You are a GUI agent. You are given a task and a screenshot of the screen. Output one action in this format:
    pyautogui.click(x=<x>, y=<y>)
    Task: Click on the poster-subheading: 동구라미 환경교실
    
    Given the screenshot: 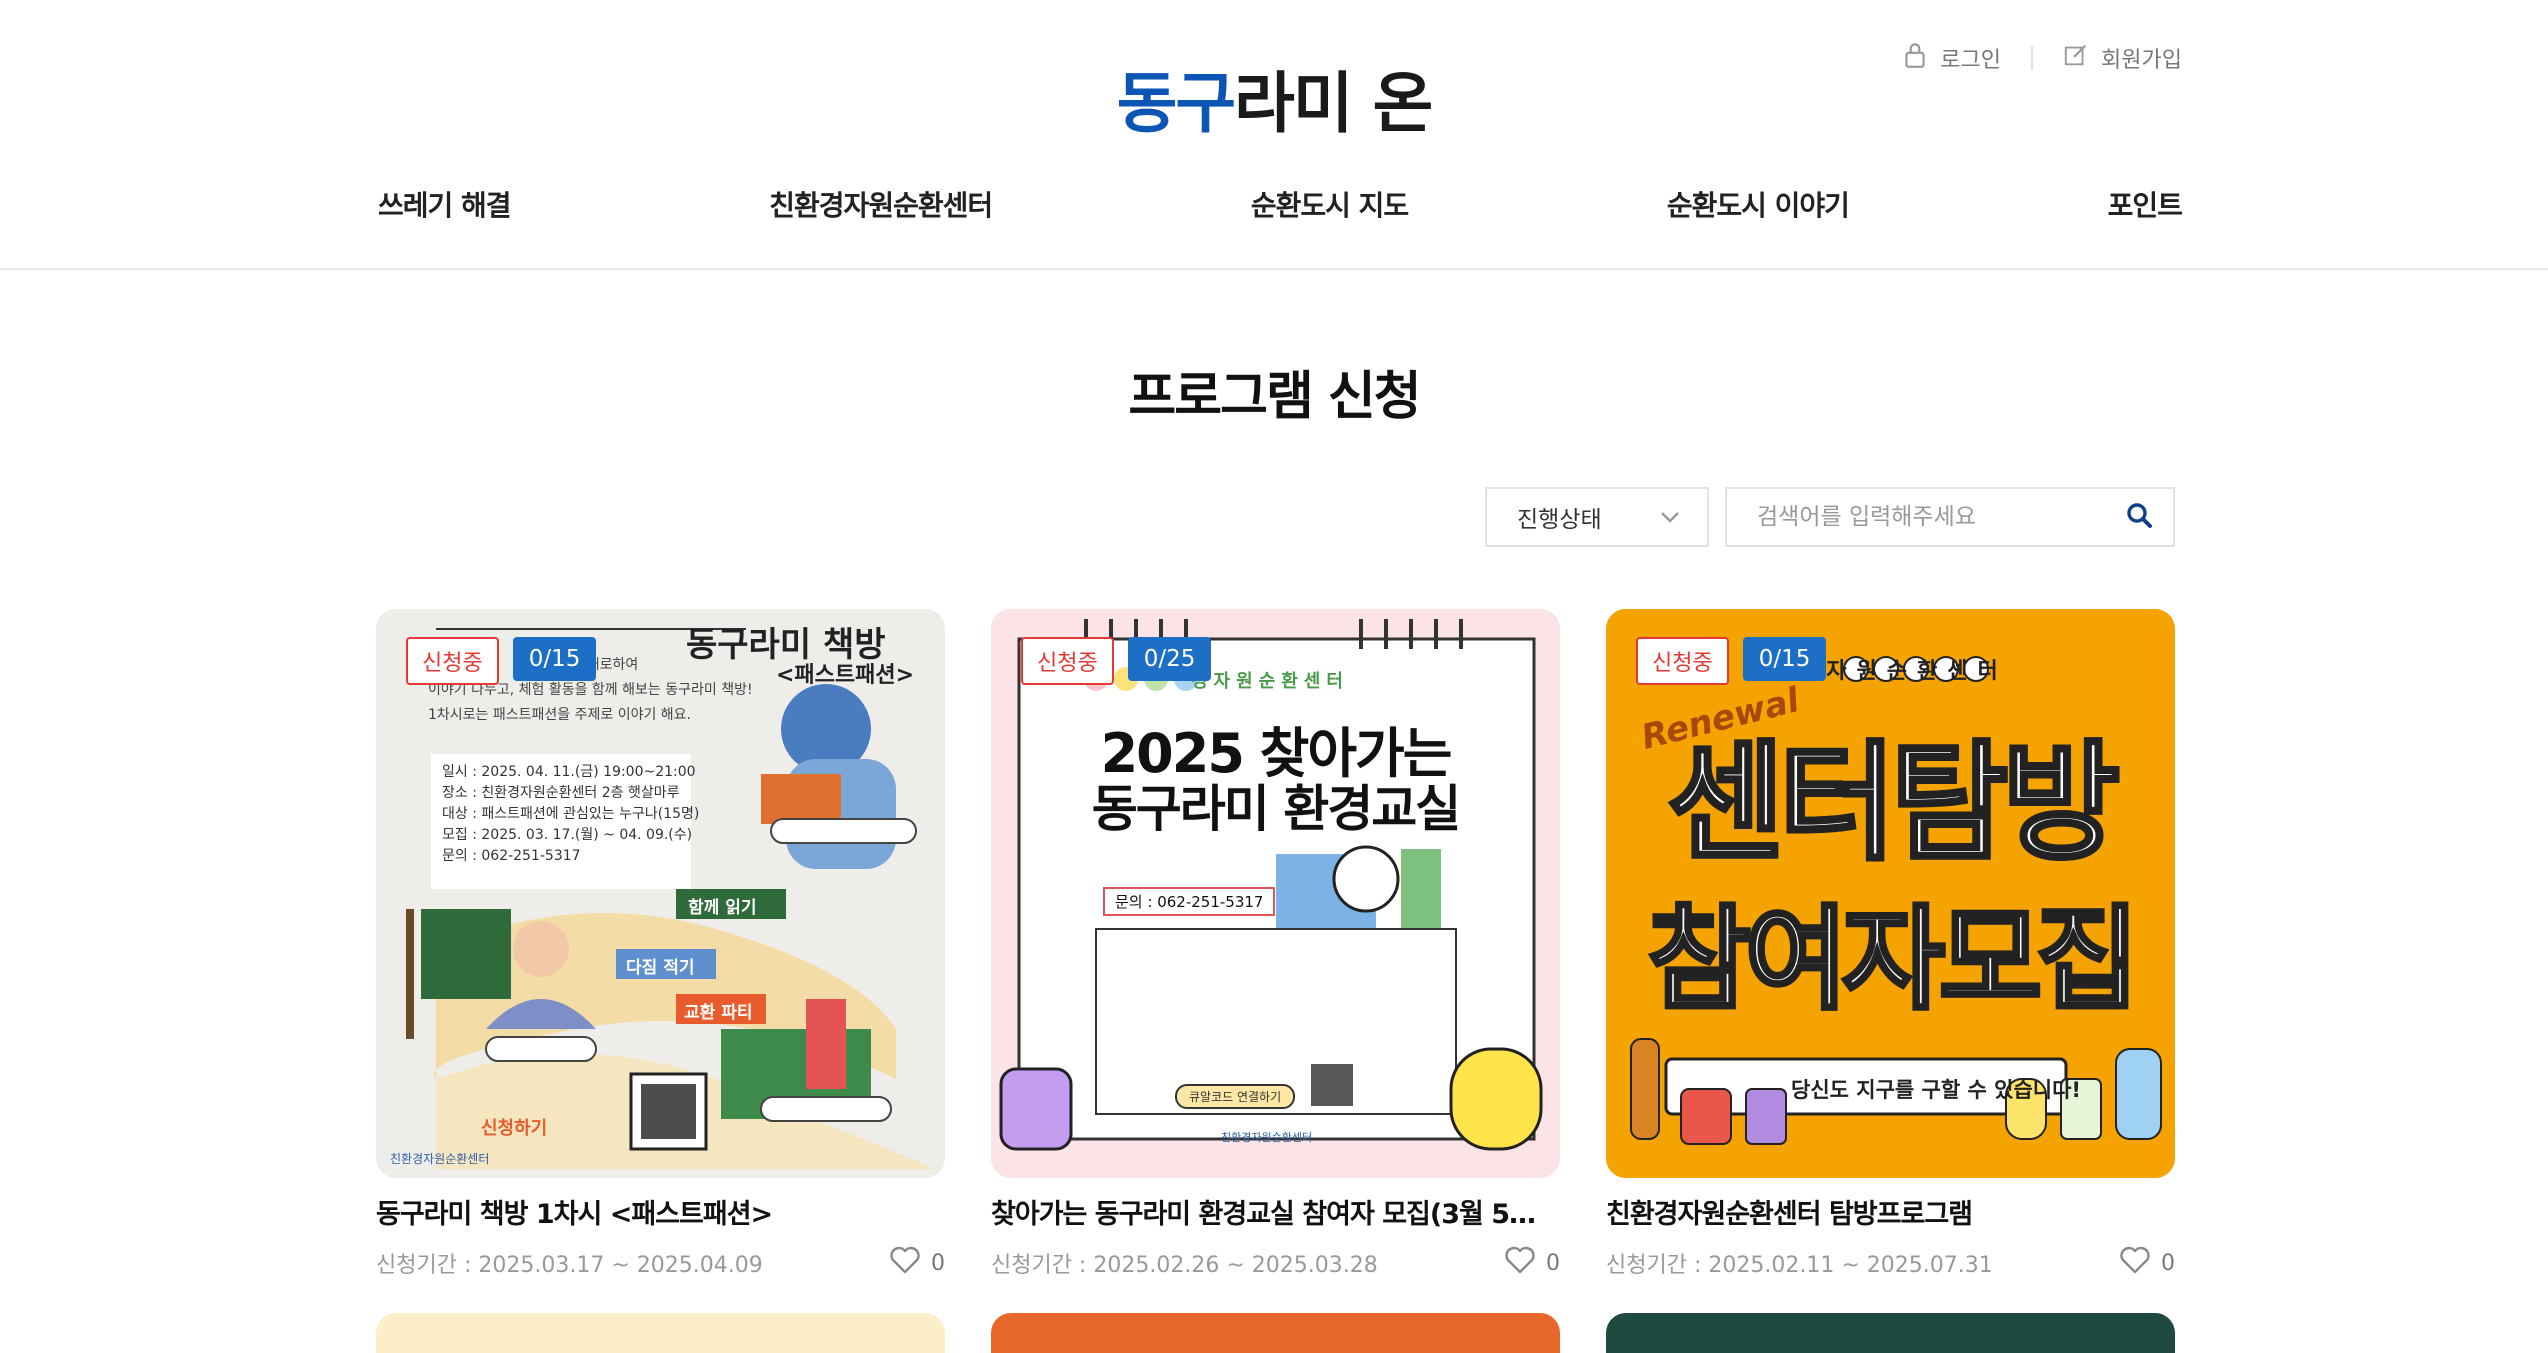 What is the action you would take?
    pyautogui.click(x=1276, y=809)
    